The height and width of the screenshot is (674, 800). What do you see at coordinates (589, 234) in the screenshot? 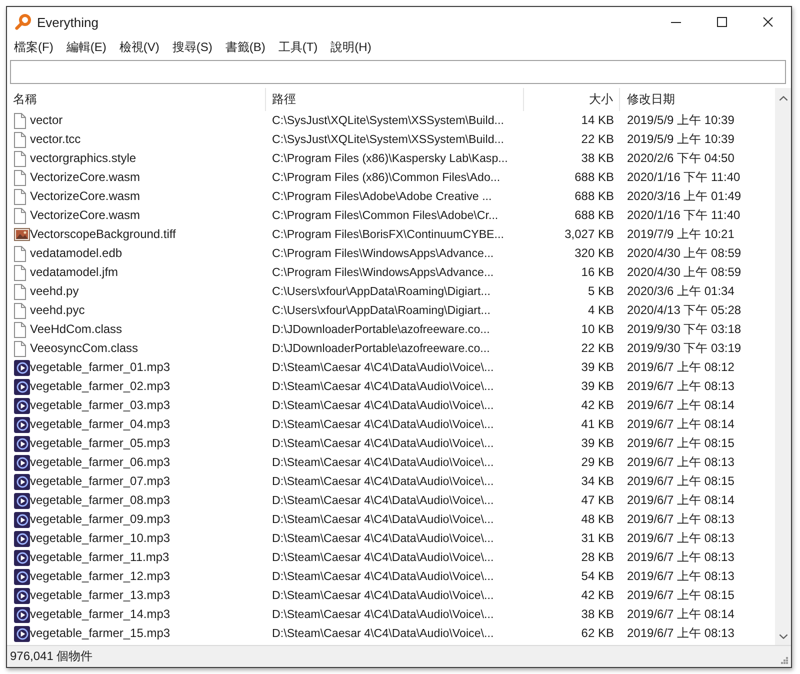
I see `file-size: 3,027 KB` at bounding box center [589, 234].